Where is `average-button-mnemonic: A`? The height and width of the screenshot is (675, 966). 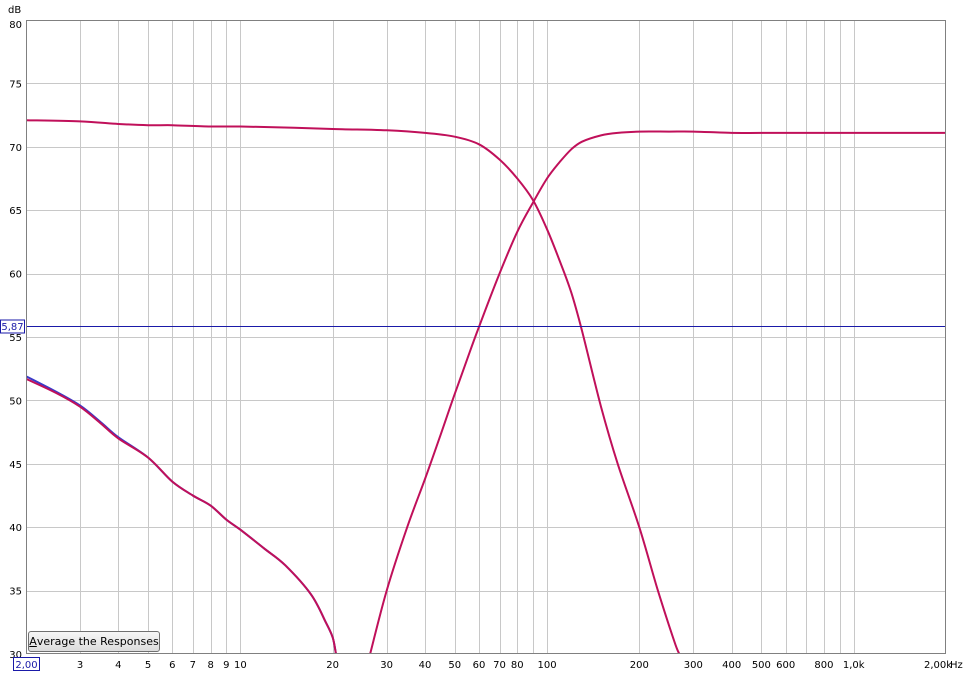 average-button-mnemonic: A is located at coordinates (33, 641).